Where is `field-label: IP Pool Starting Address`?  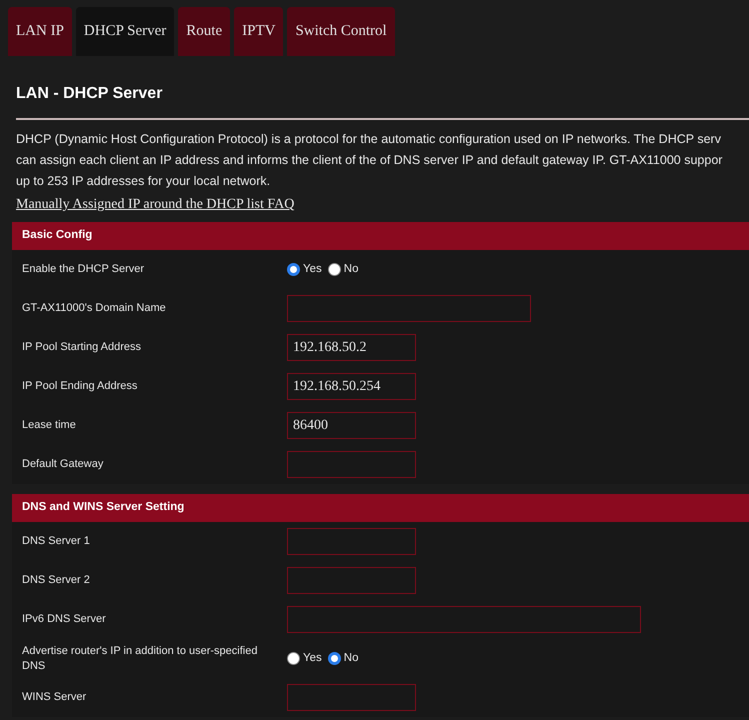 field-label: IP Pool Starting Address is located at coordinates (82, 347).